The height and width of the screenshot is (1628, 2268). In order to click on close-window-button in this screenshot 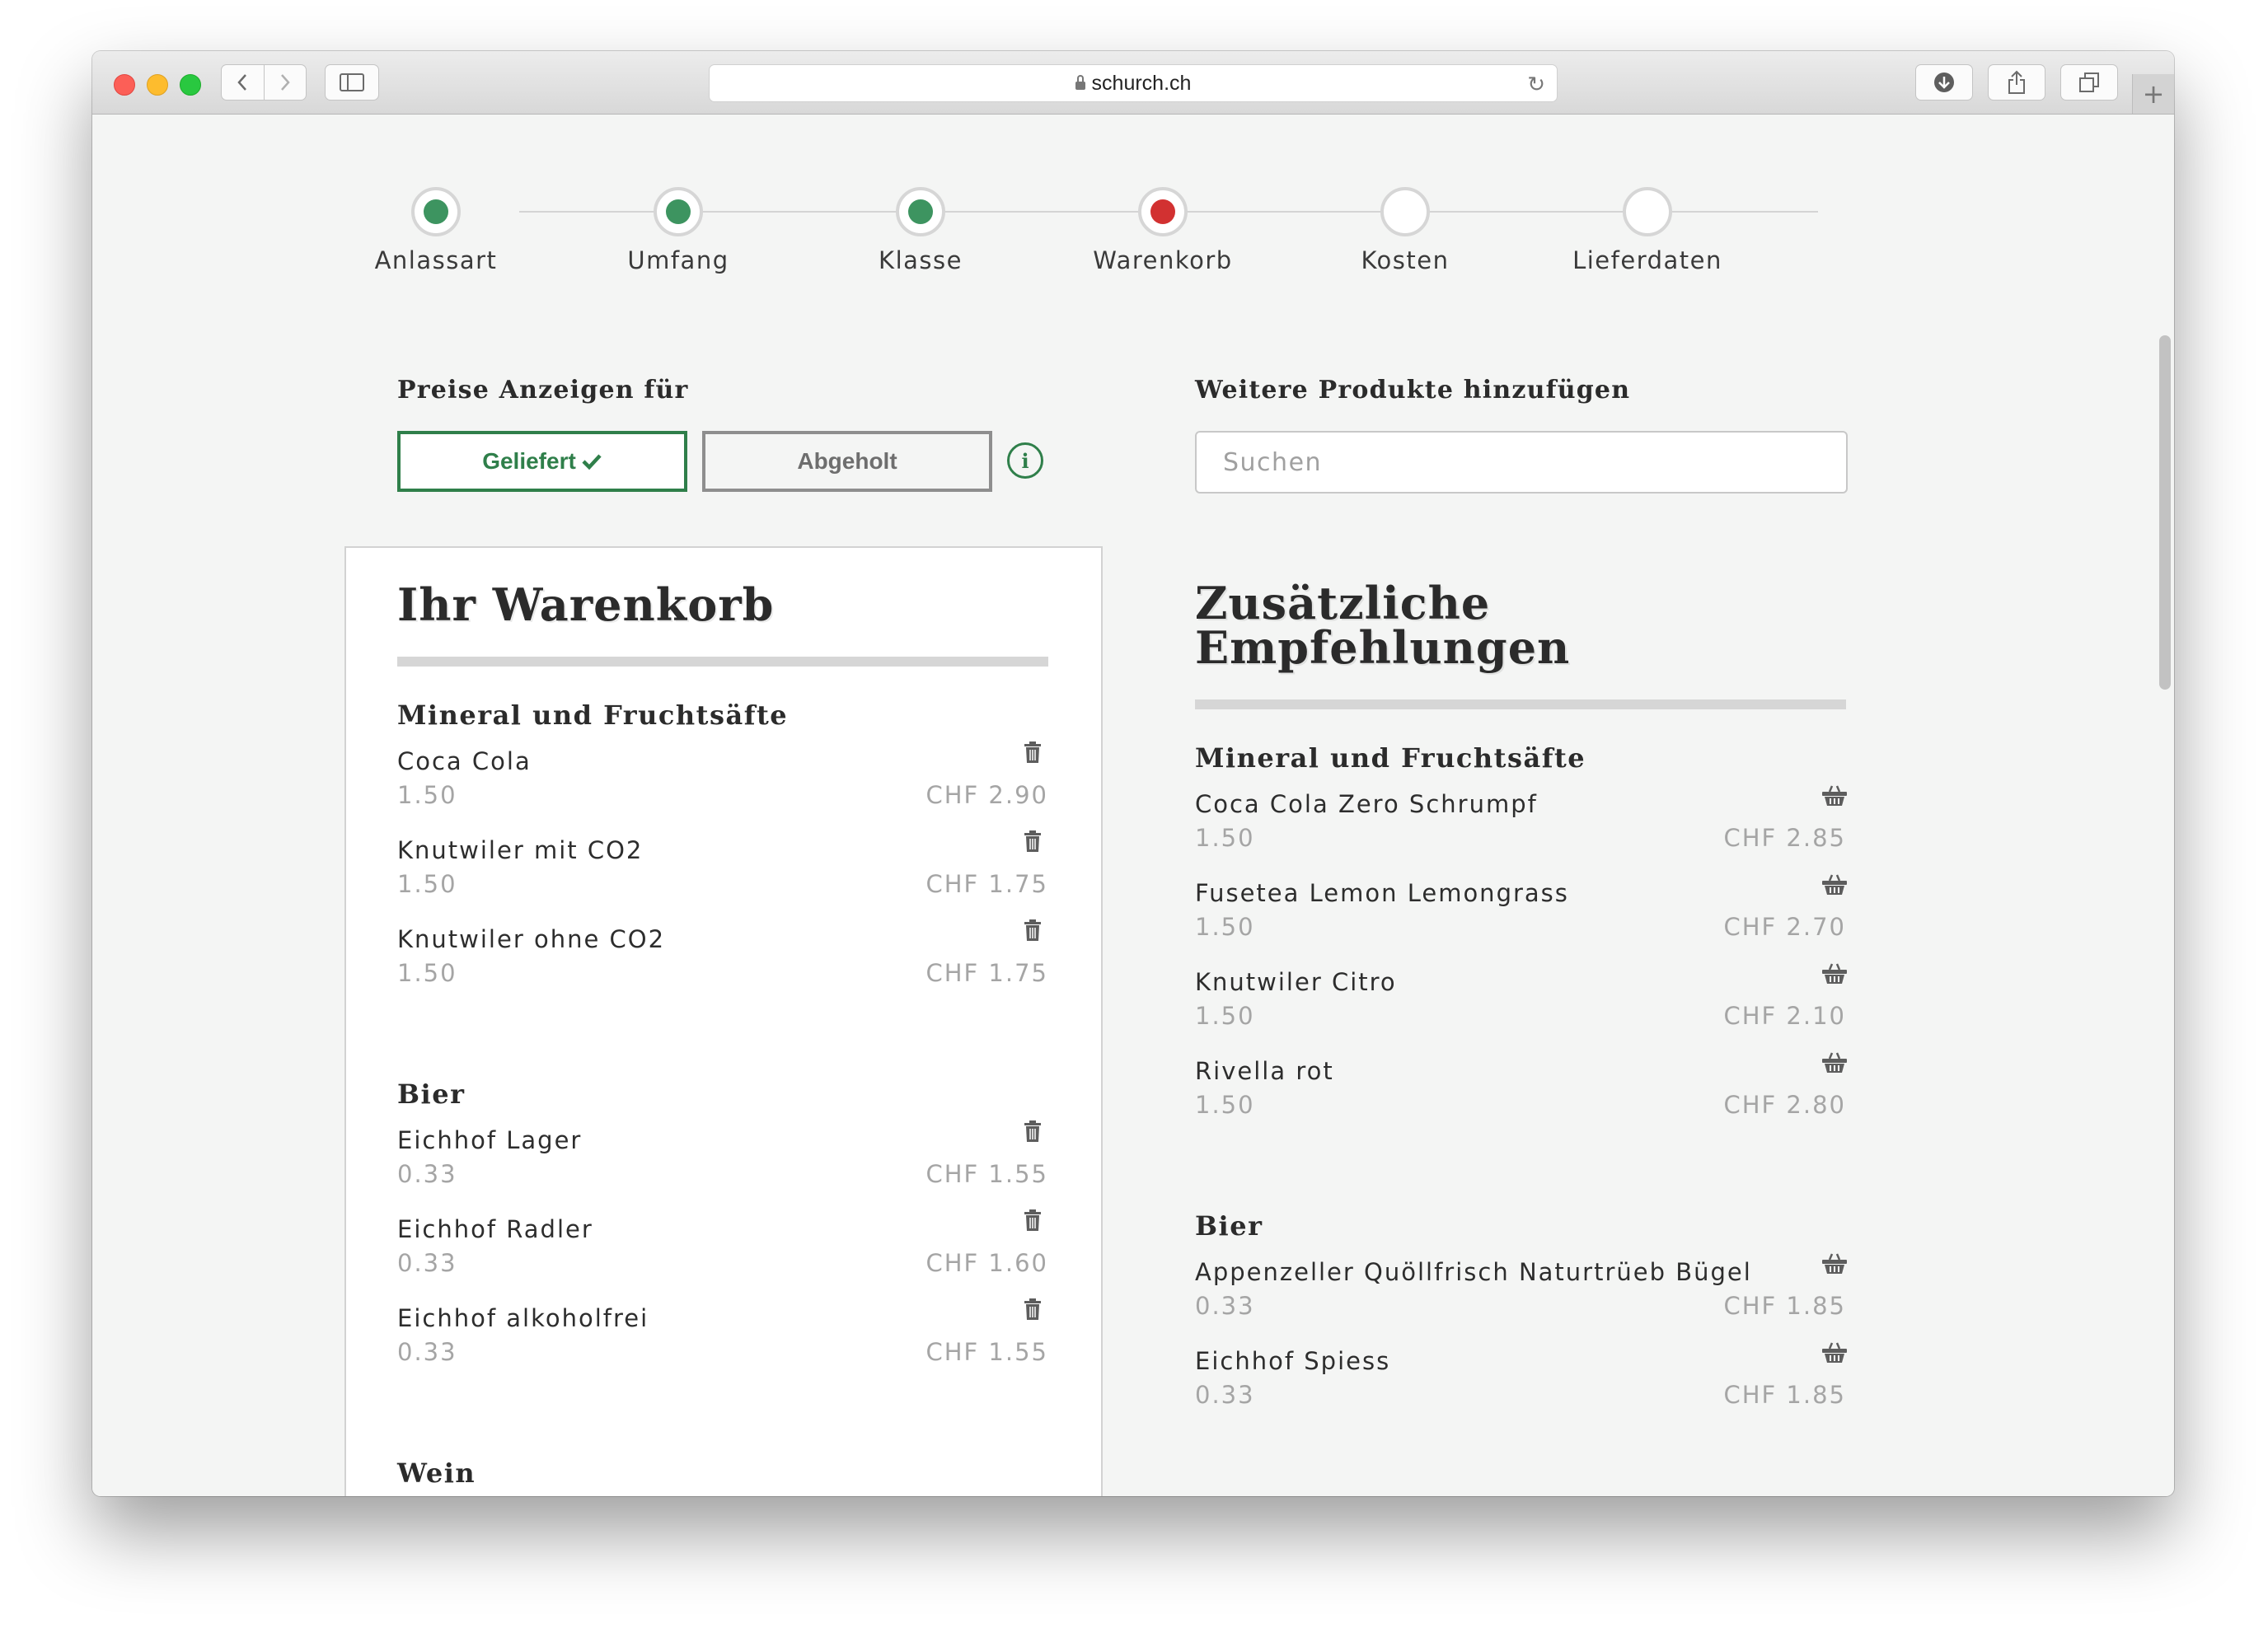, I will do `click(124, 85)`.